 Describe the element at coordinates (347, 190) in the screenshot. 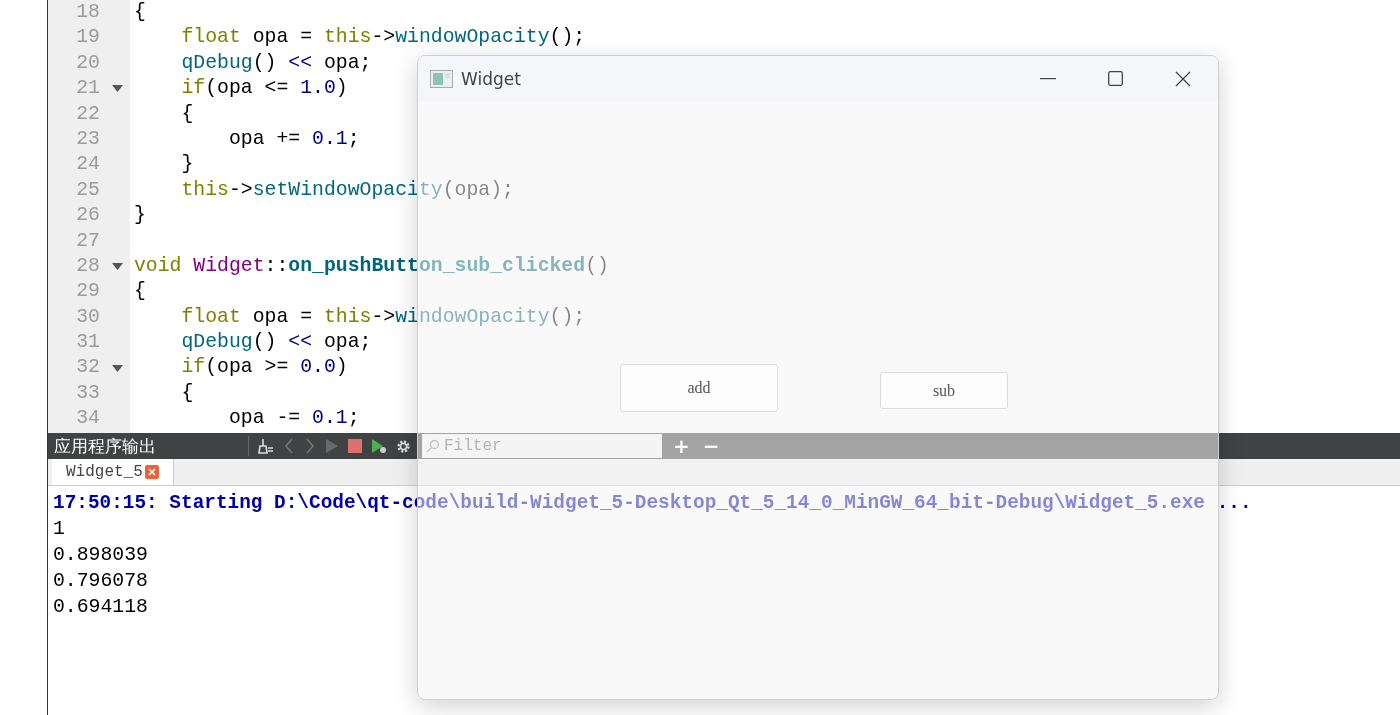

I see `code-line: this->setWindowOpacity(opa);` at that location.